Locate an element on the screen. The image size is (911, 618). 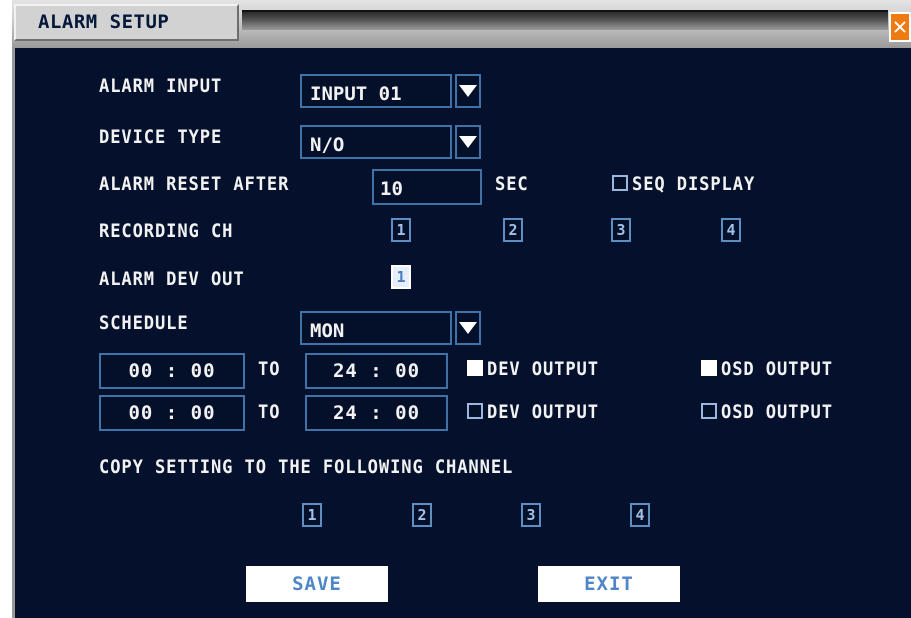
schedule-row2-from: 00 is located at coordinates (172, 413).